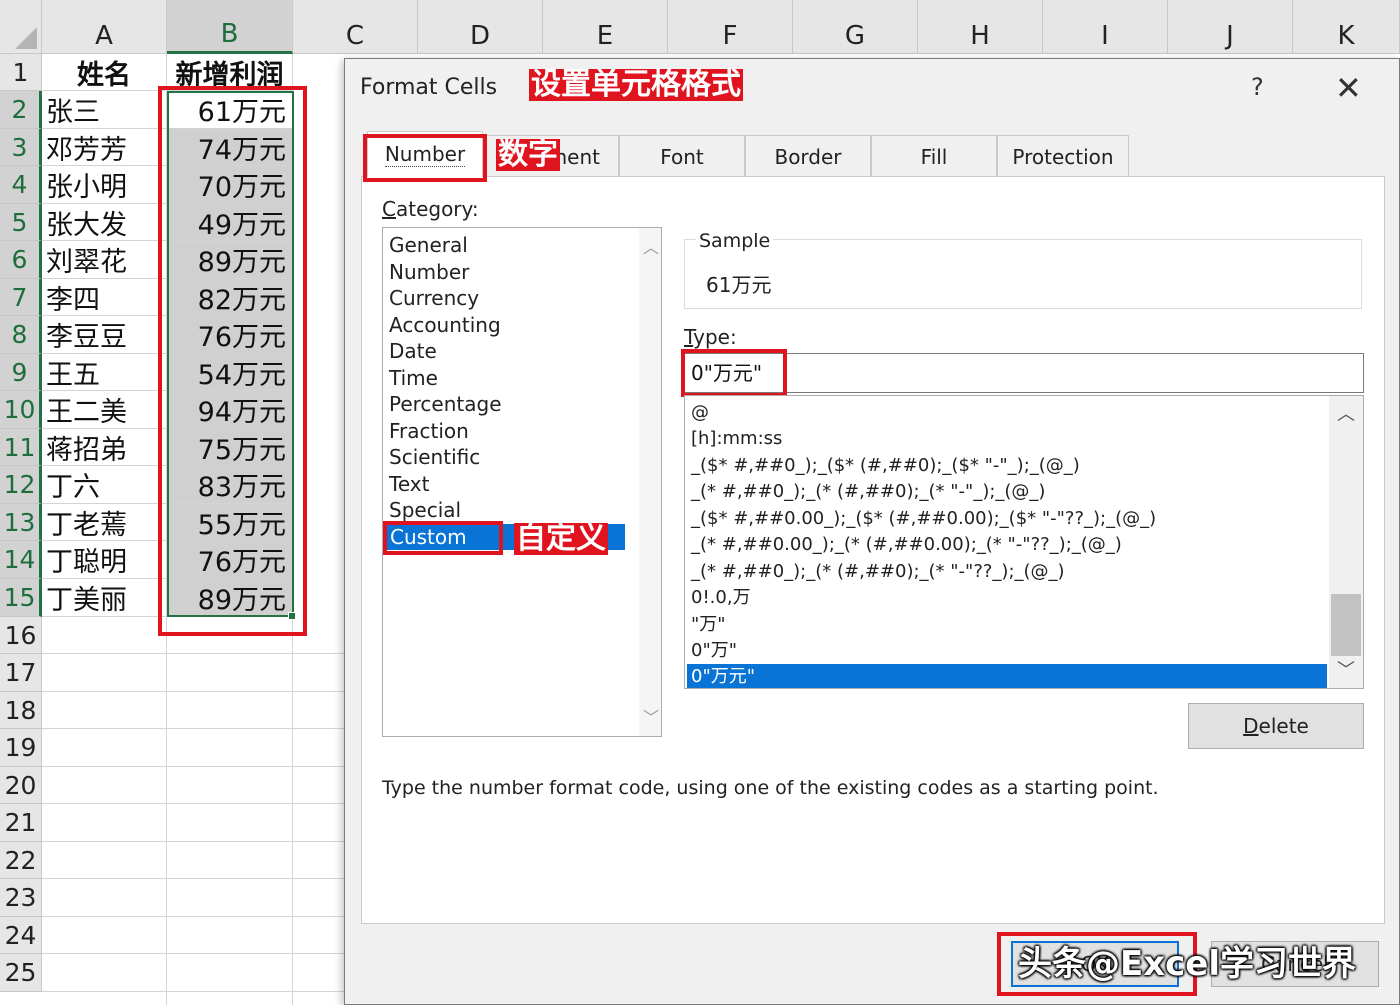 This screenshot has height=1005, width=1400. Describe the element at coordinates (1257, 87) in the screenshot. I see `help-icon: ?` at that location.